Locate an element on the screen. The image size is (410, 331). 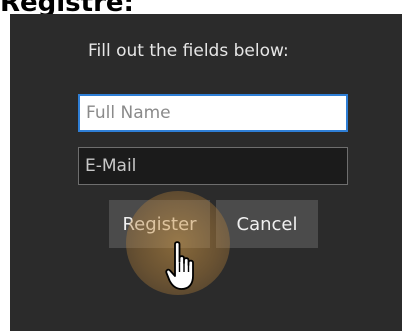
cancel-button: Cancel is located at coordinates (267, 224).